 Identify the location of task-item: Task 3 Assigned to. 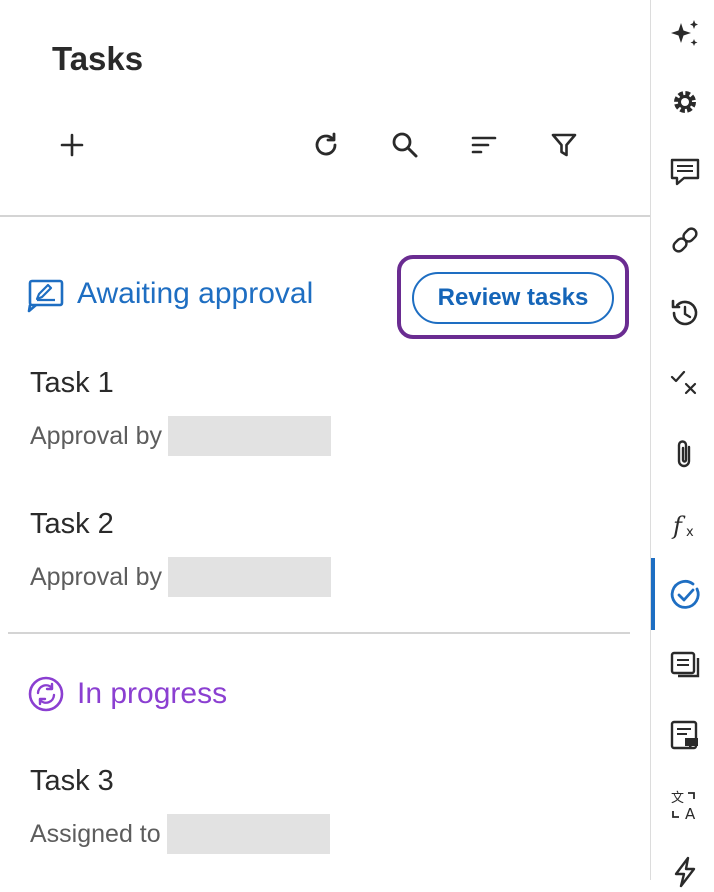
(180, 809).